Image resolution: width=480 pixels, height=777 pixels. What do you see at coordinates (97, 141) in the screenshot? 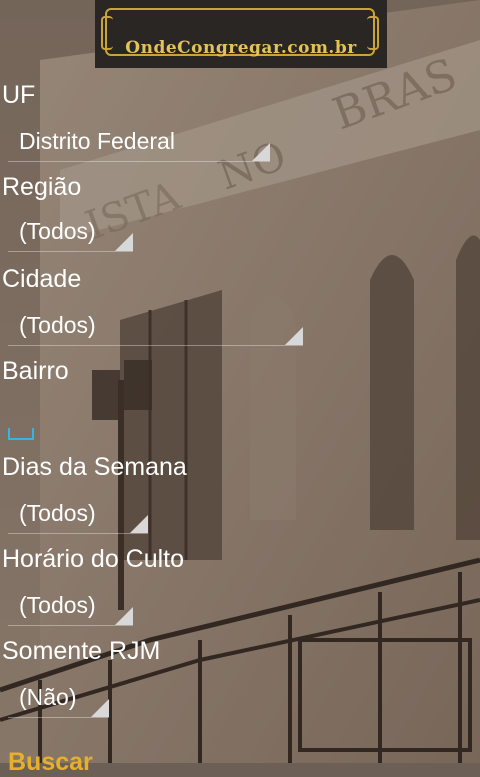
I see `uf-value: Distrito Federal` at bounding box center [97, 141].